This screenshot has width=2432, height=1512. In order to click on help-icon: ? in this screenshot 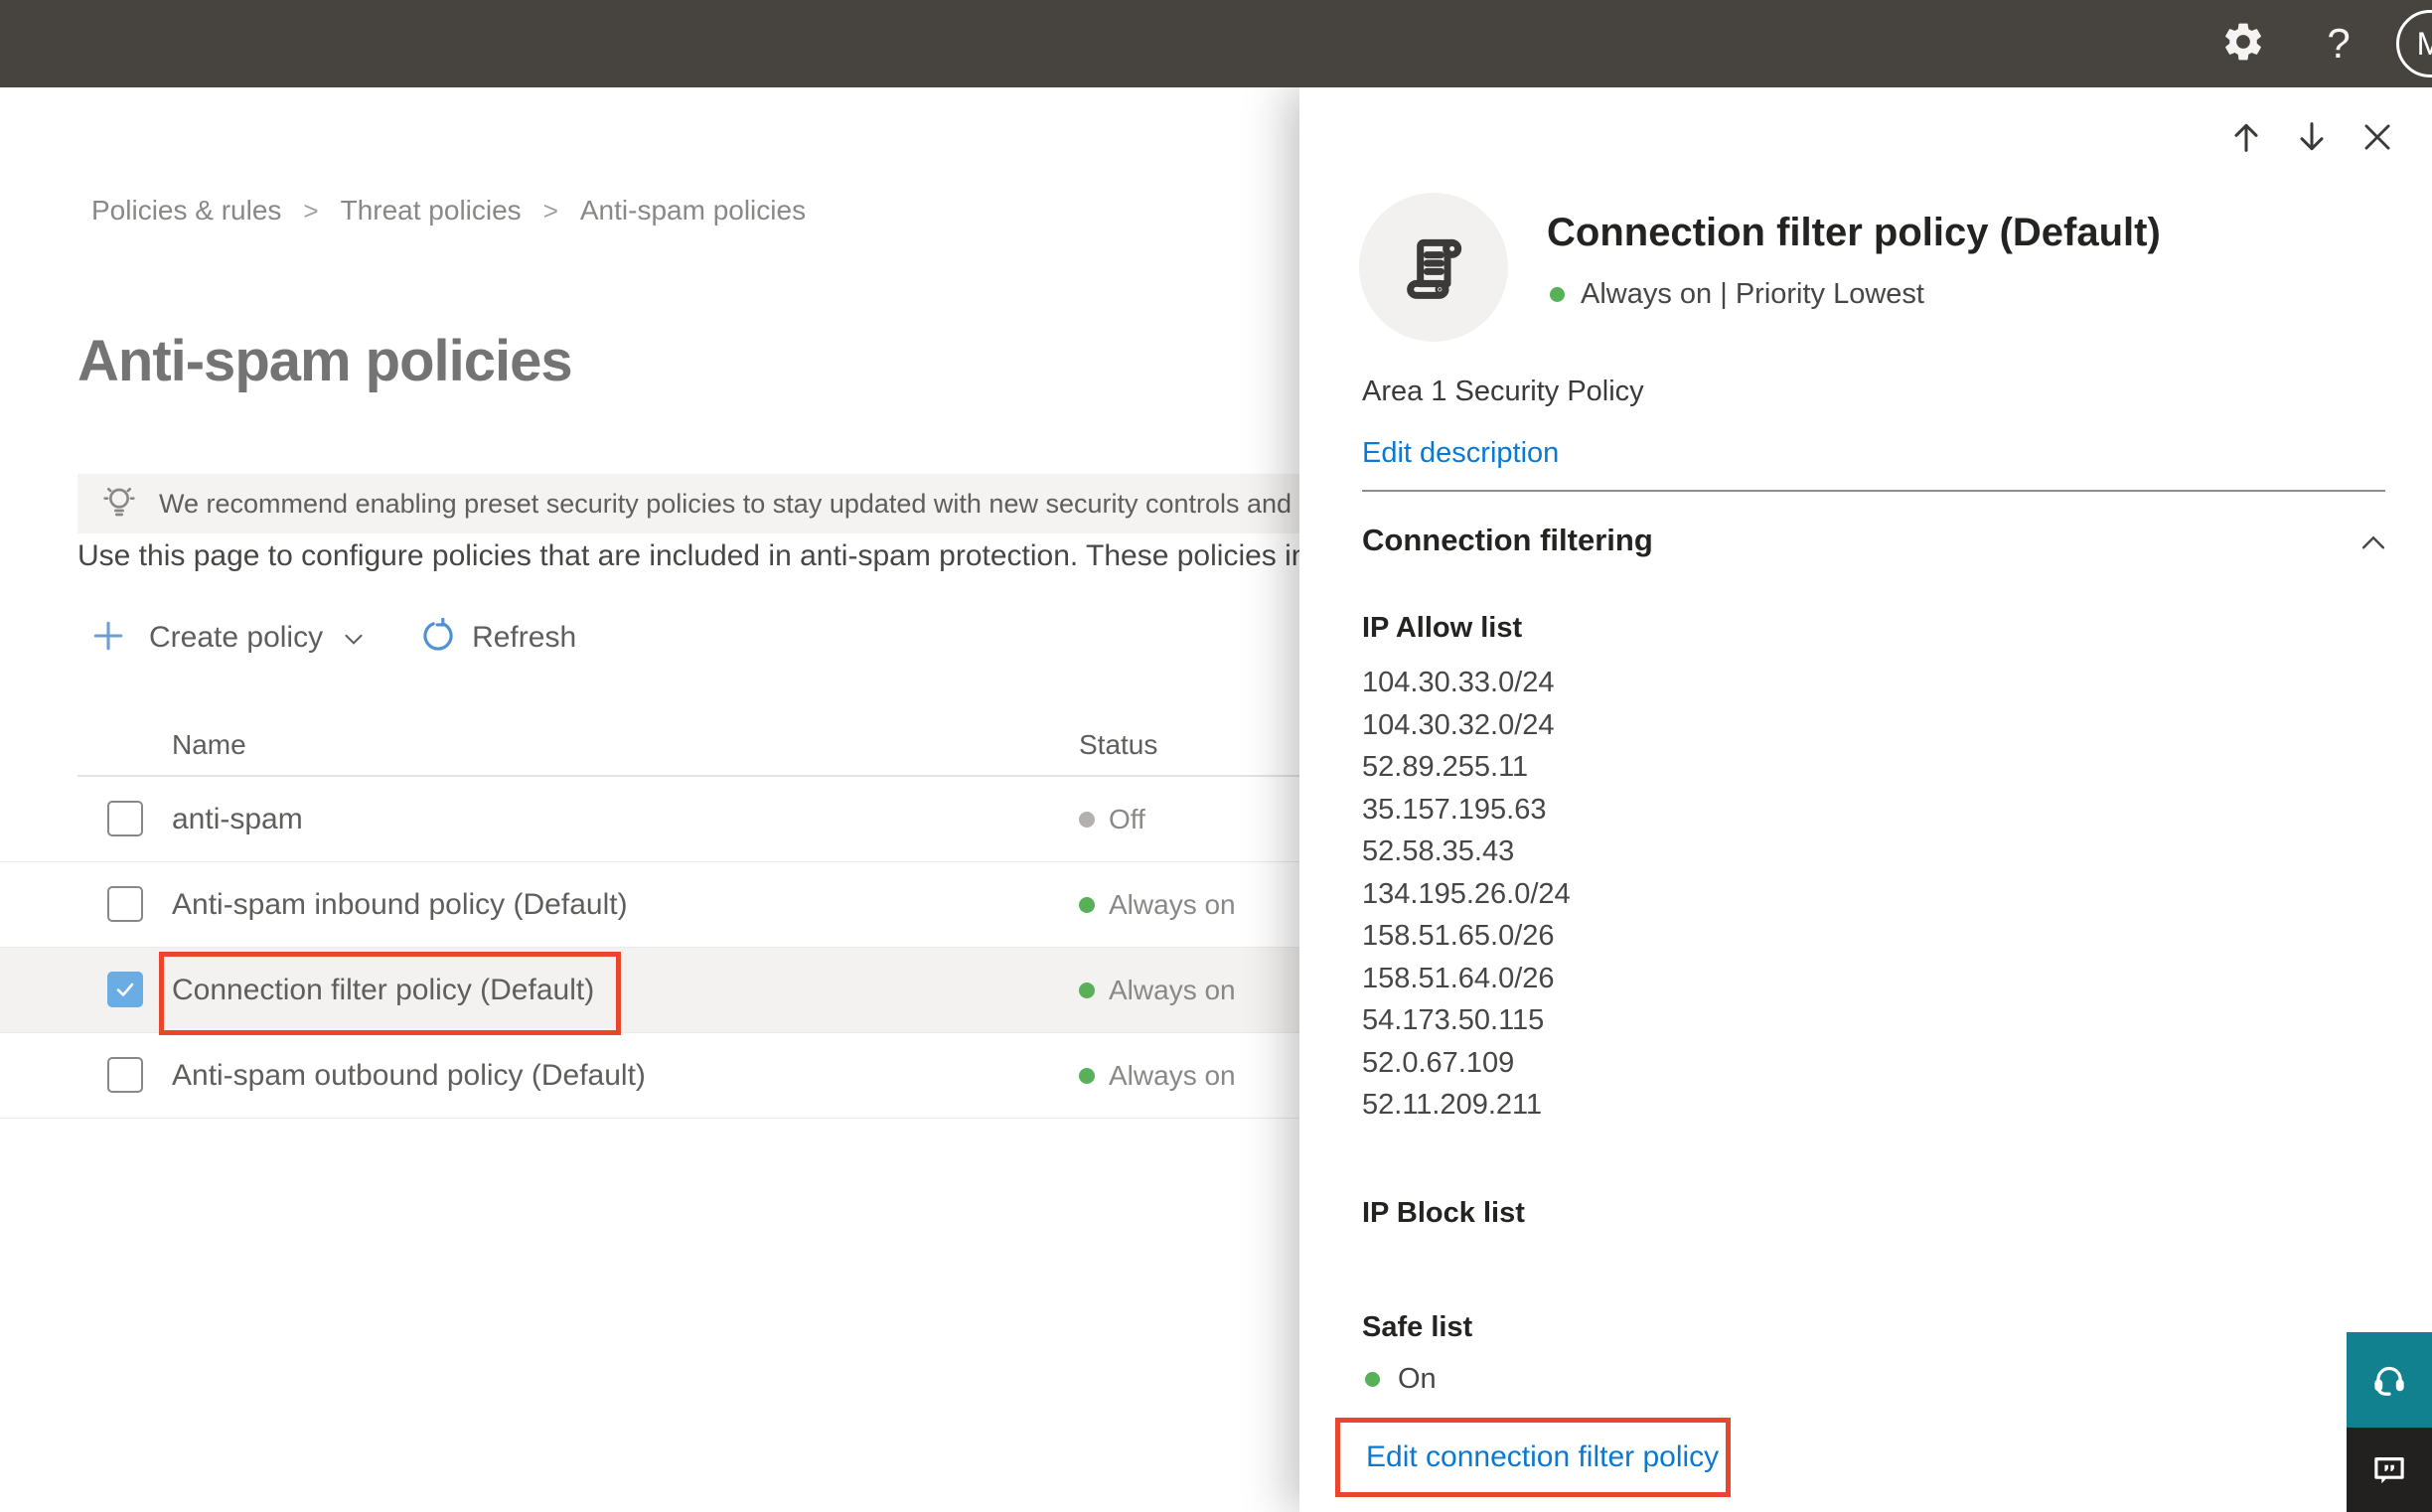, I will do `click(2339, 43)`.